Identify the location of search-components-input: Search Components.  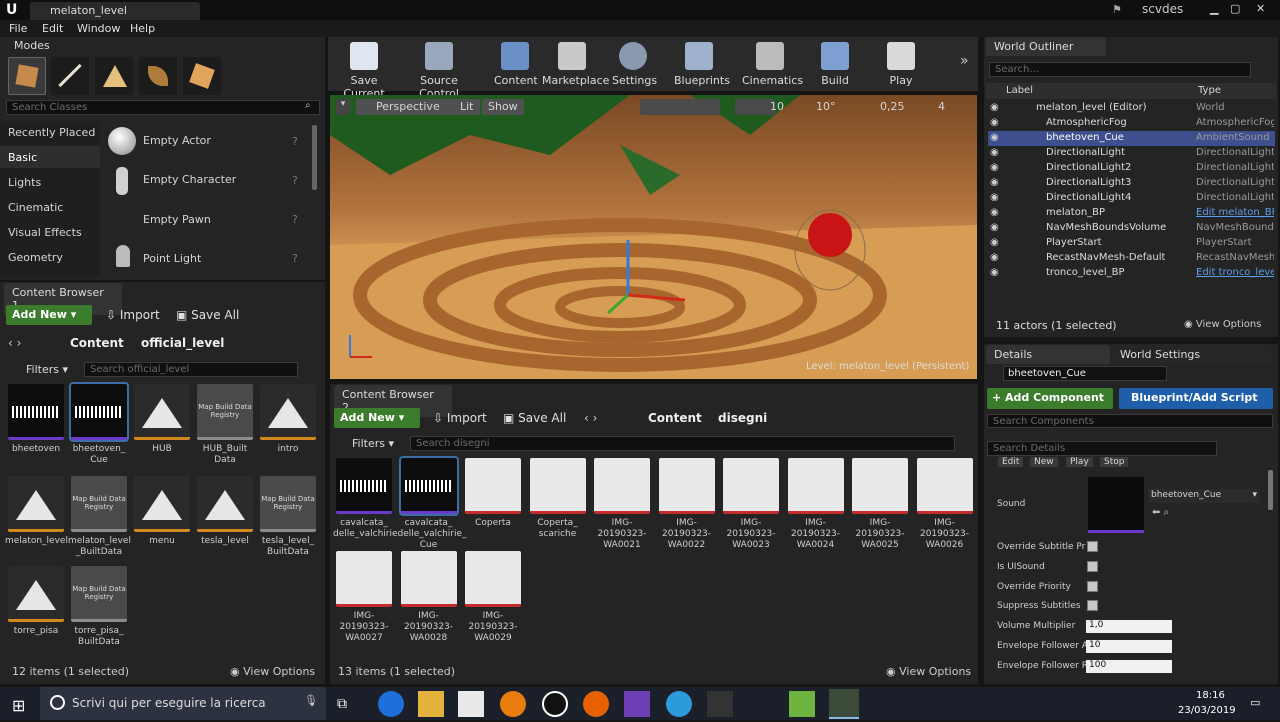
(1130, 421).